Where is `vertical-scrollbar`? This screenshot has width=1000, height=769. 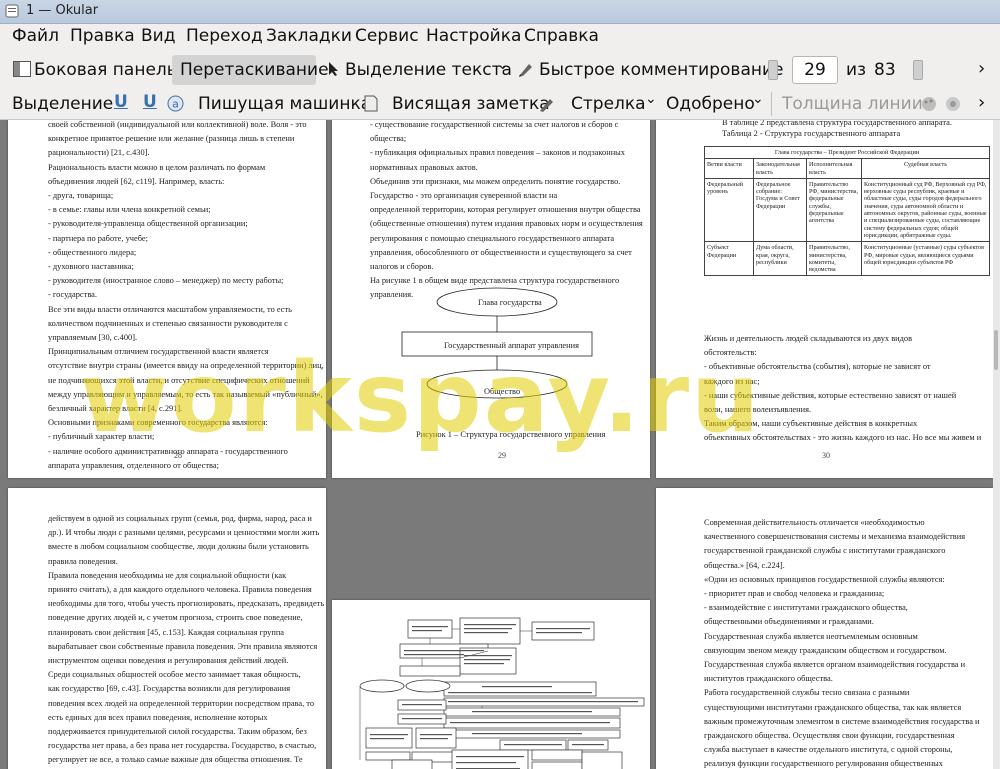 vertical-scrollbar is located at coordinates (996, 444).